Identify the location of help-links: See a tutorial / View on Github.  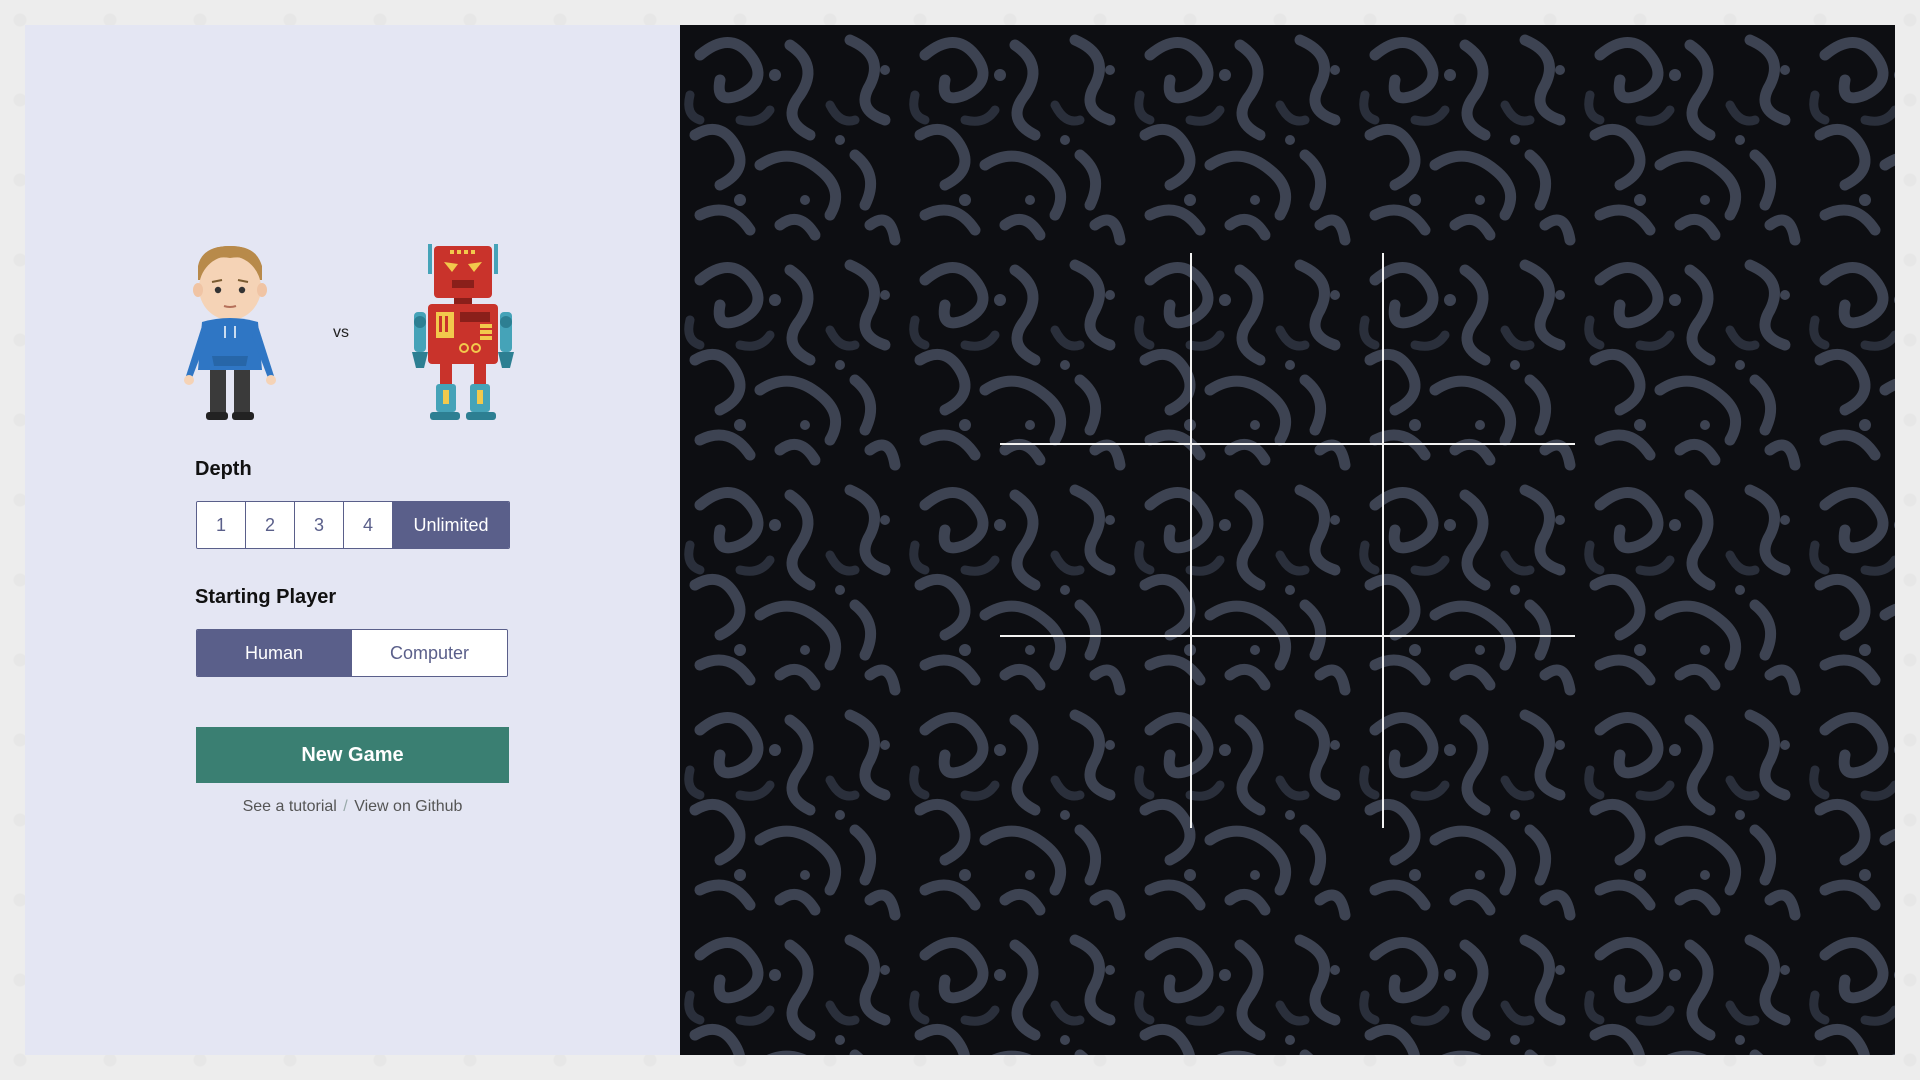
(352, 807).